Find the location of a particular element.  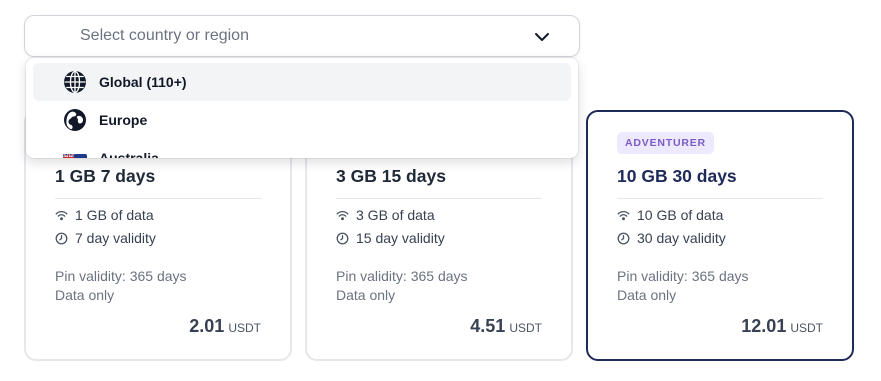

plan-validity-feature: 15 day validity is located at coordinates (390, 238).